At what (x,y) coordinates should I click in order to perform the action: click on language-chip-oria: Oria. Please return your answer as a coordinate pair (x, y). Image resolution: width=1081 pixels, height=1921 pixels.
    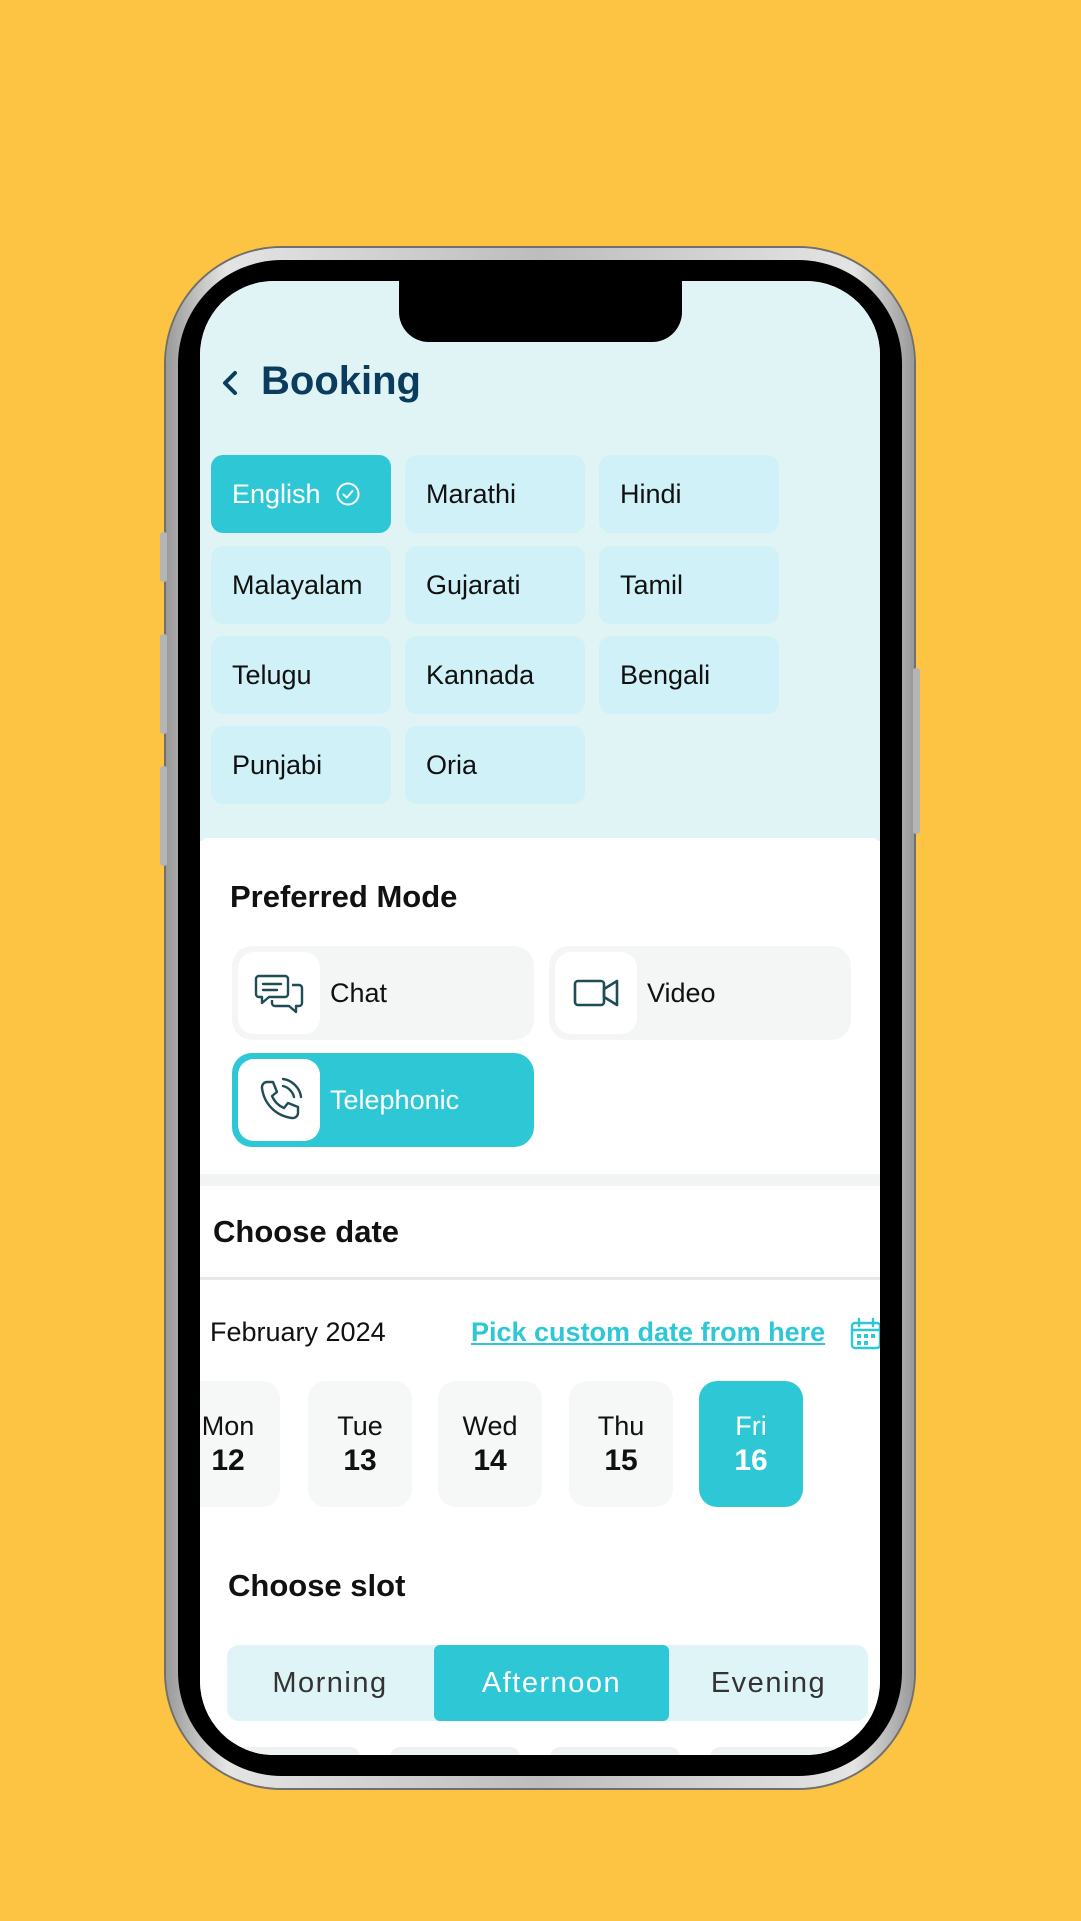
    Looking at the image, I should click on (495, 765).